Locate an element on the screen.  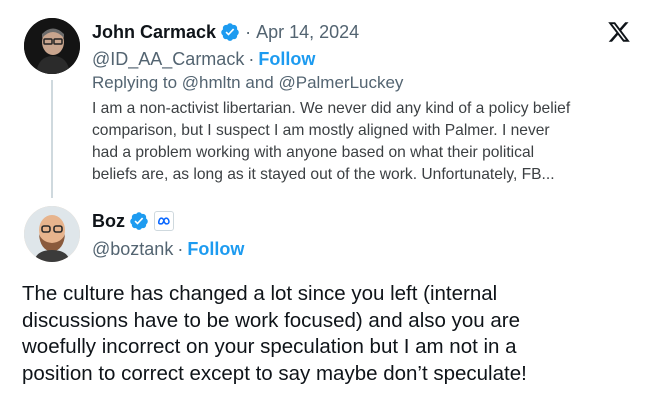
tweet-date: Apr 14, 2024 is located at coordinates (307, 32).